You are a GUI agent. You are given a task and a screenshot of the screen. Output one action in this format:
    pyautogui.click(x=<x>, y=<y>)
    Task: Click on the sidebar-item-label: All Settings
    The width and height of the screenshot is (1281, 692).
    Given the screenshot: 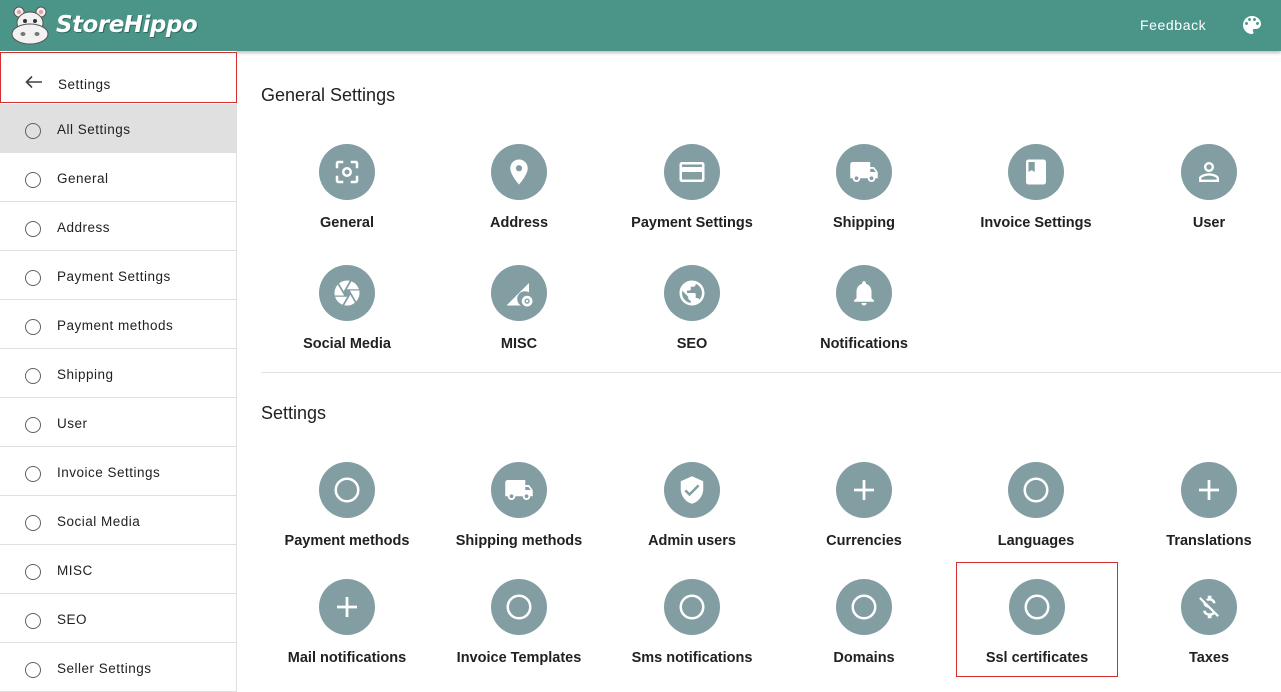 What is the action you would take?
    pyautogui.click(x=94, y=129)
    